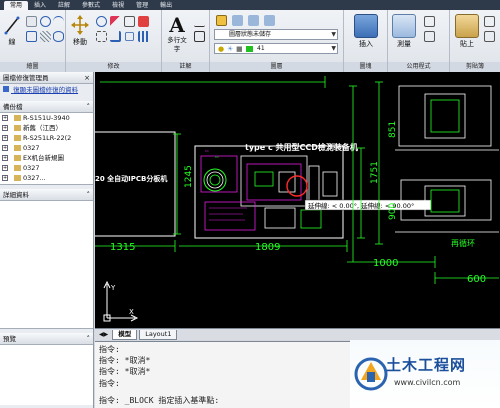  What do you see at coordinates (31, 36) in the screenshot?
I see `rectangle-icon` at bounding box center [31, 36].